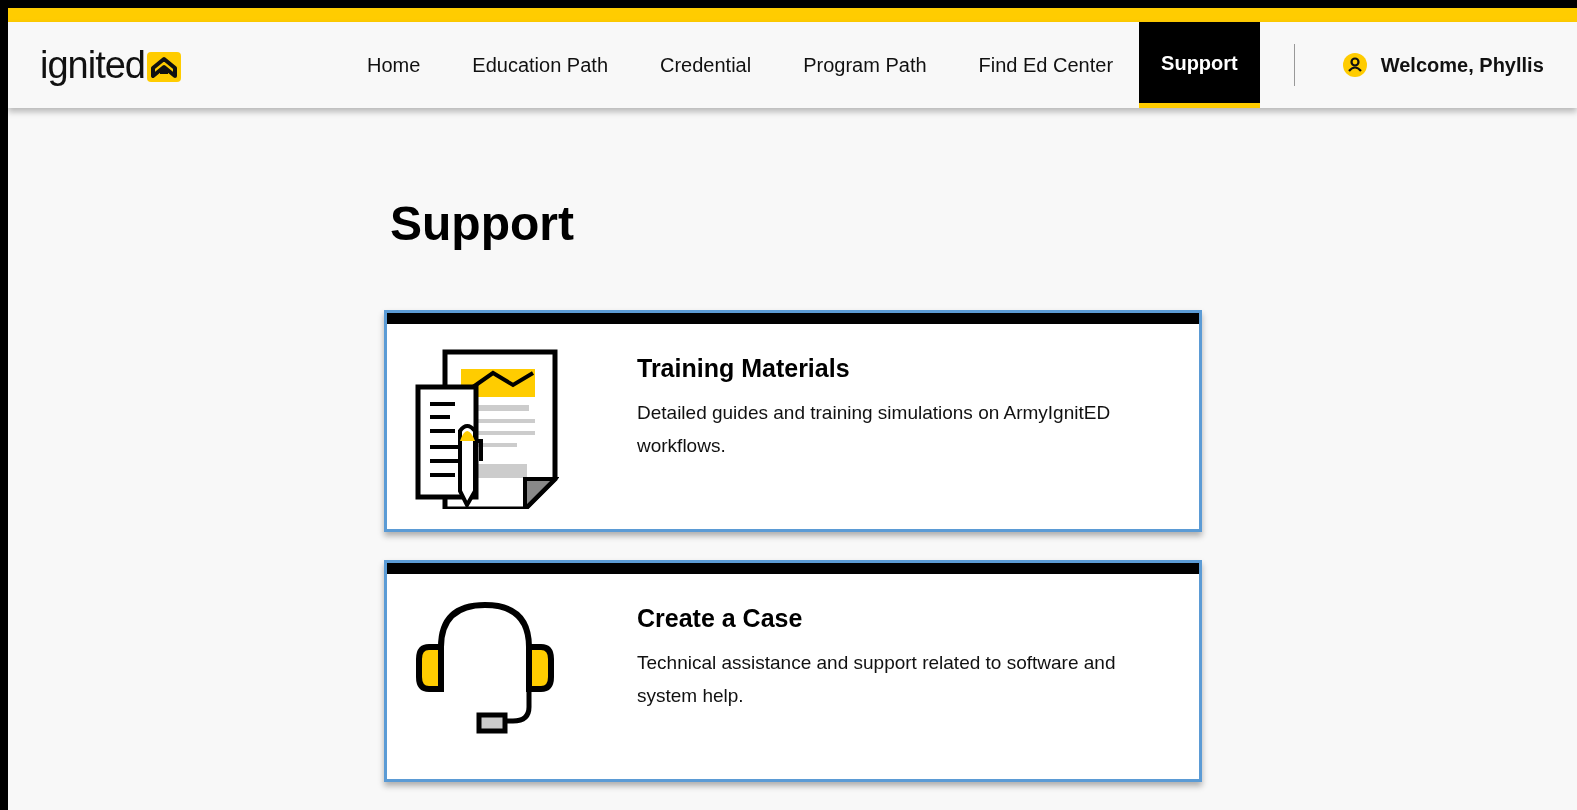 This screenshot has width=1577, height=810. What do you see at coordinates (487, 429) in the screenshot?
I see `documents-icon` at bounding box center [487, 429].